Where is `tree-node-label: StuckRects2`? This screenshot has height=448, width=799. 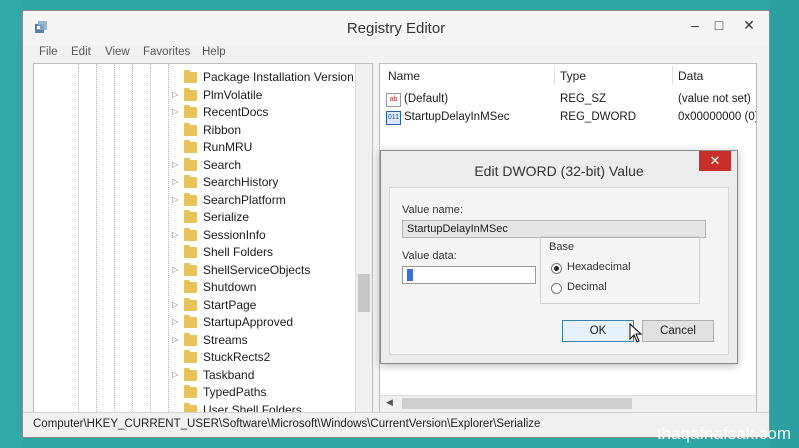
tree-node-label: StuckRects2 is located at coordinates (237, 357).